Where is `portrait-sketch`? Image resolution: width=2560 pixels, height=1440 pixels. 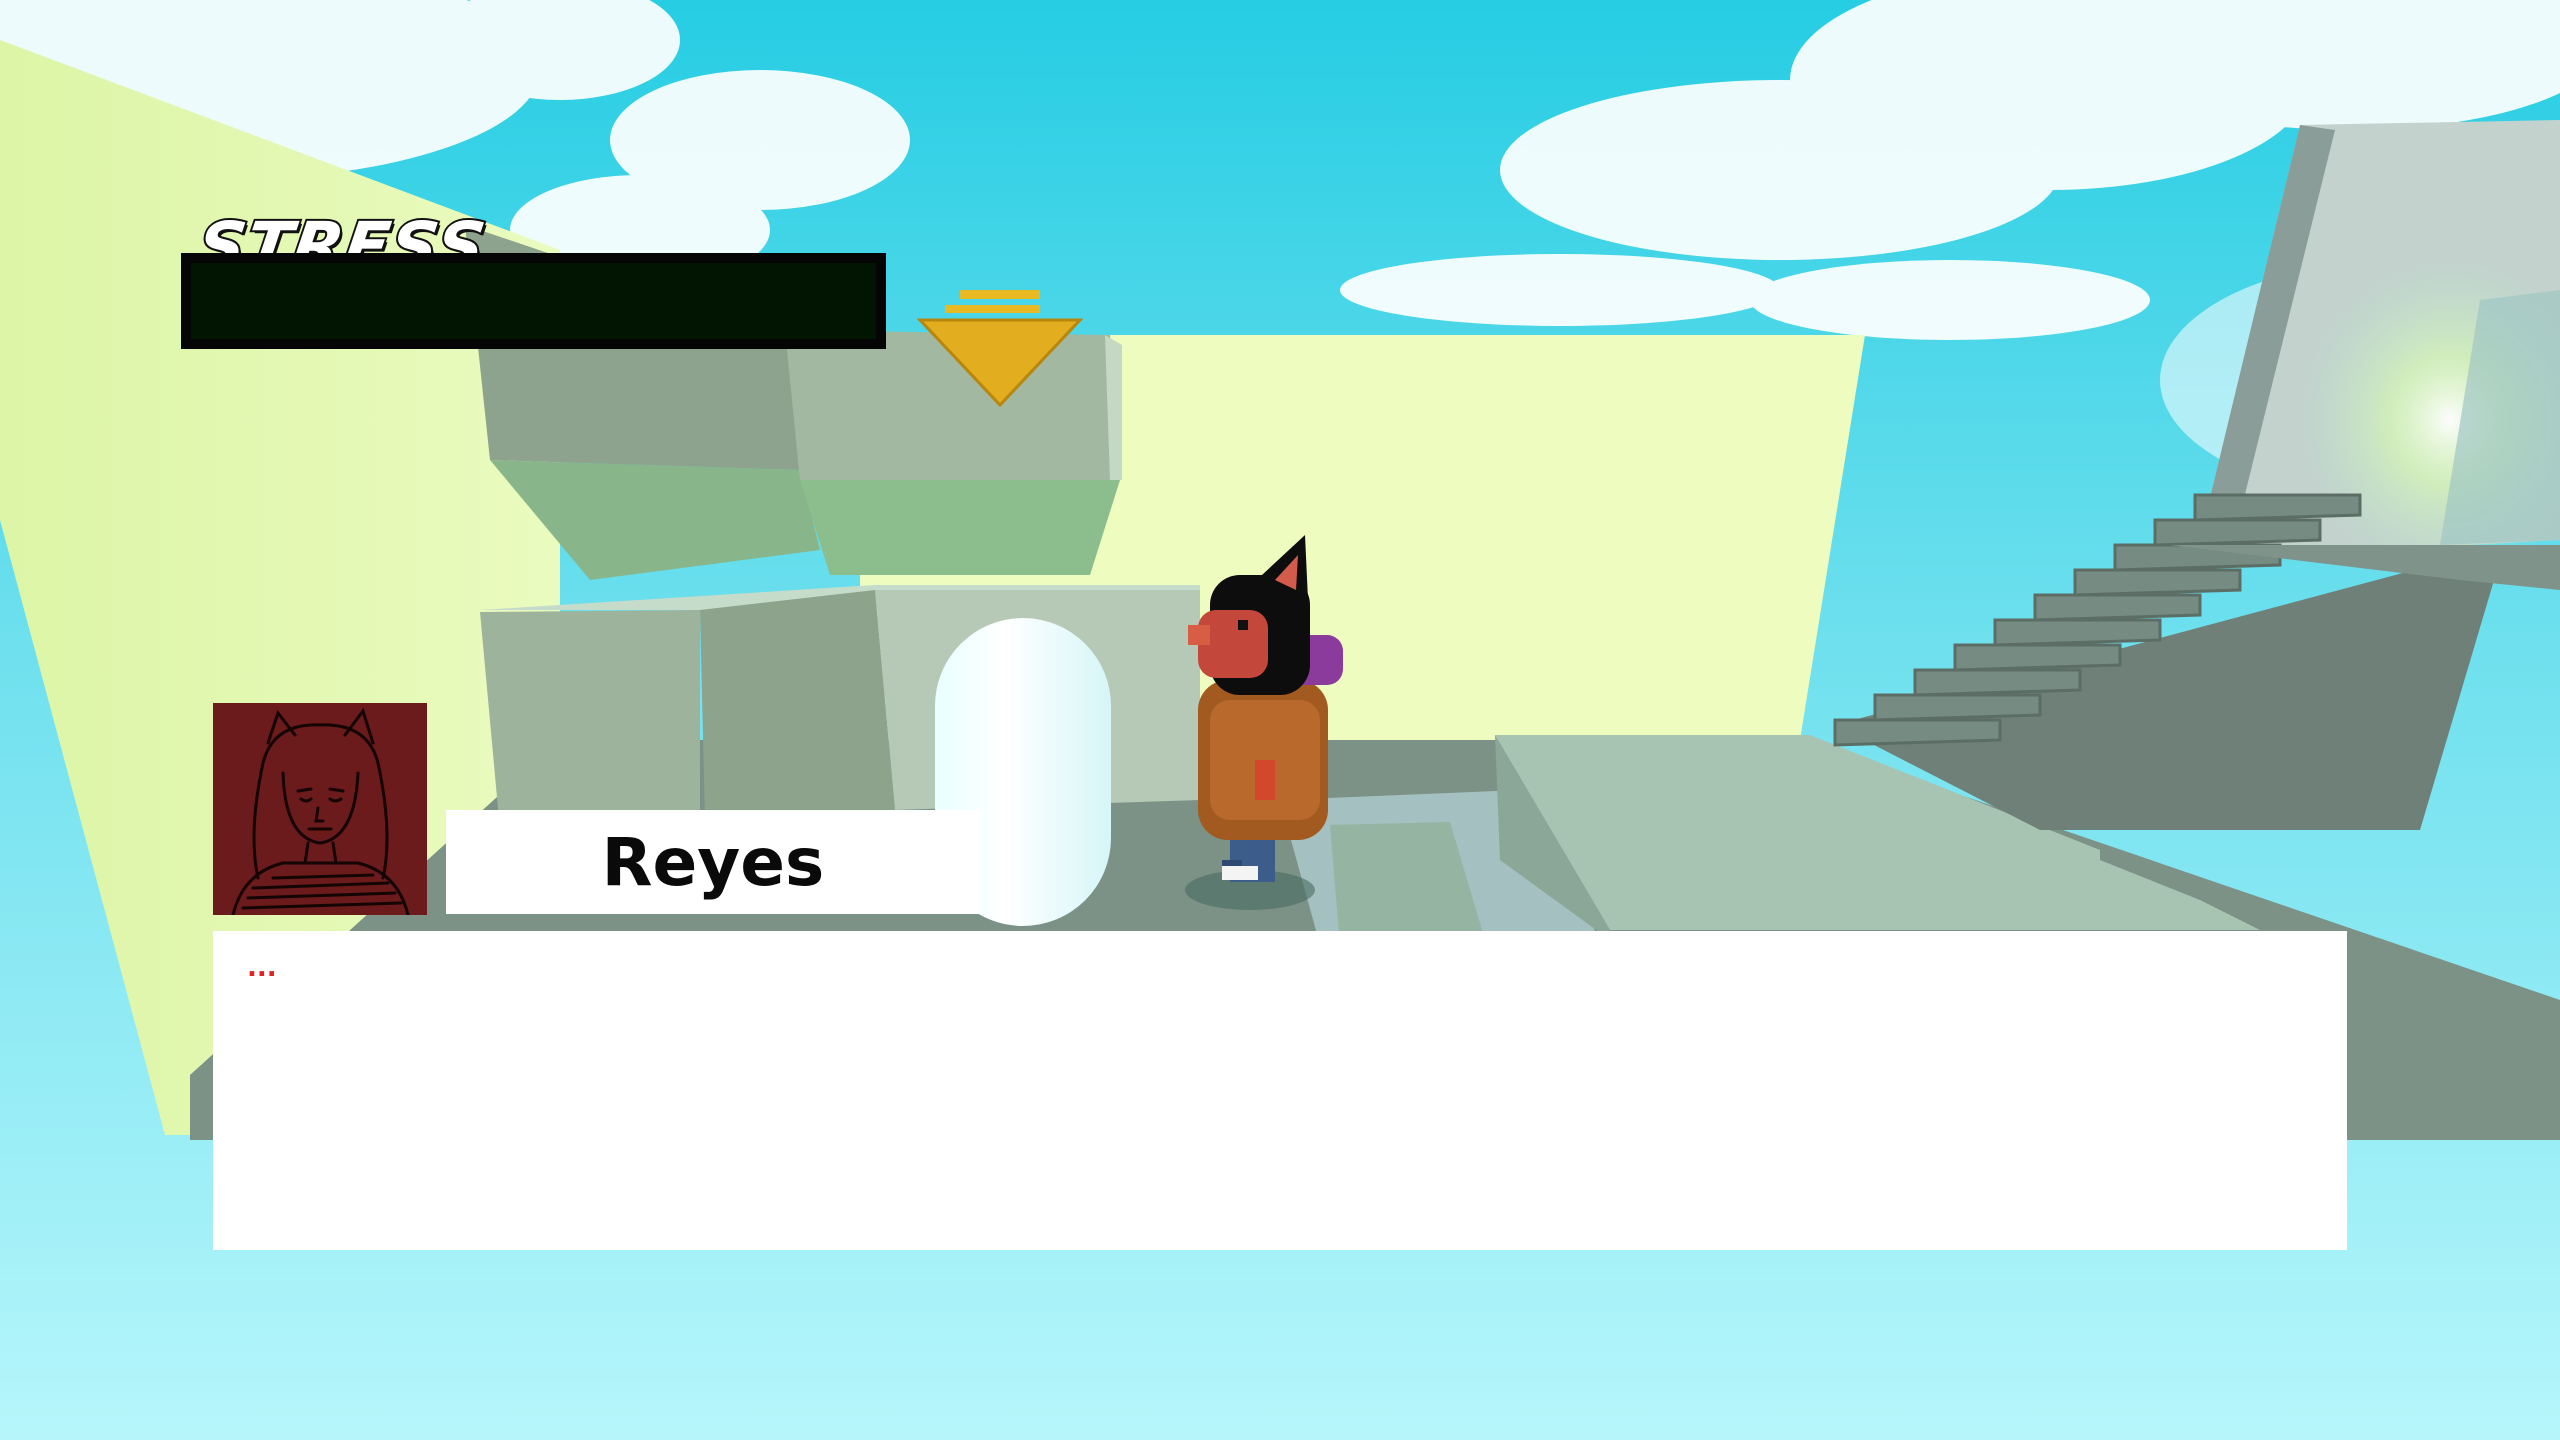 portrait-sketch is located at coordinates (320, 811).